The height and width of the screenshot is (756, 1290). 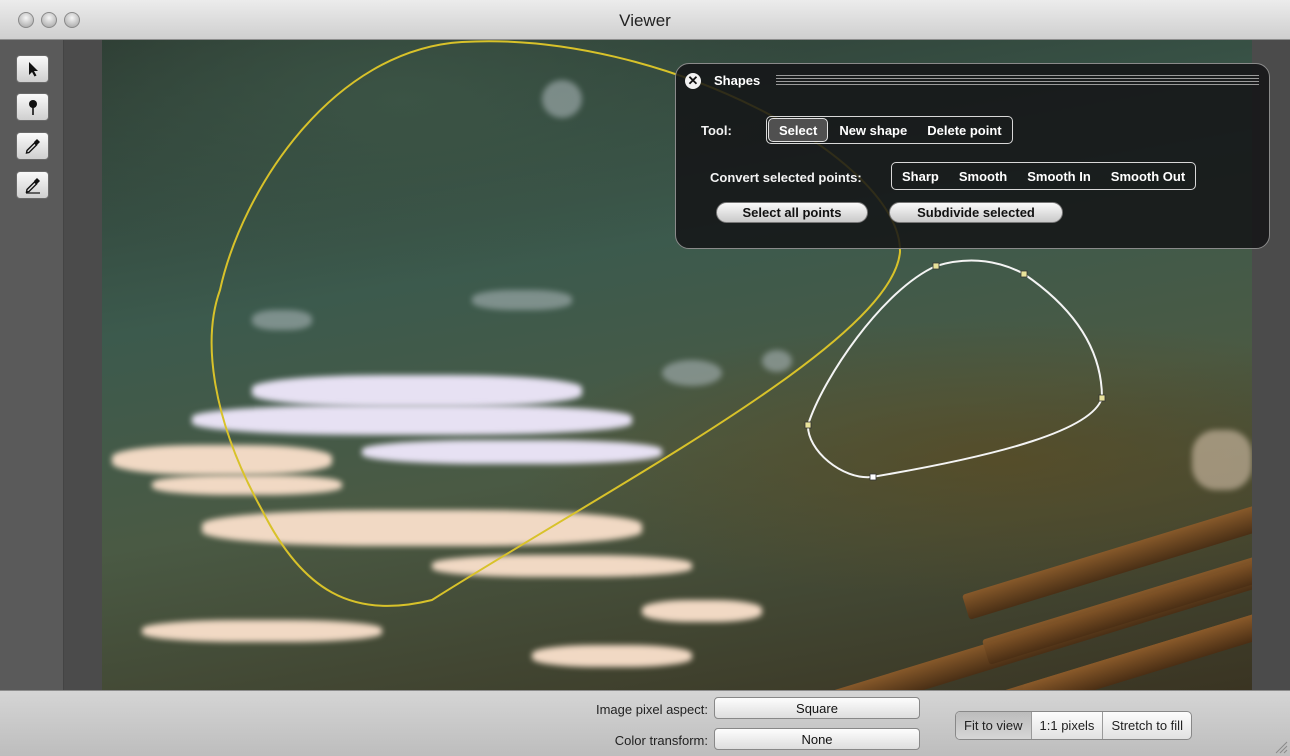 What do you see at coordinates (920, 176) in the screenshot?
I see `convert-sharp: Sharp` at bounding box center [920, 176].